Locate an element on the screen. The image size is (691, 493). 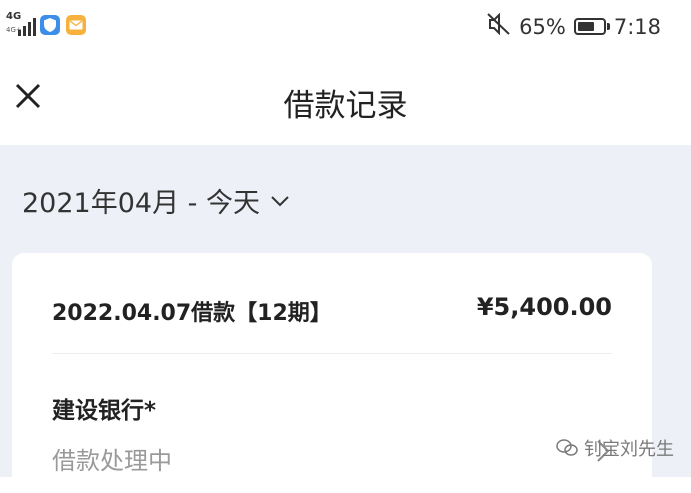
chevron-down-icon is located at coordinates (280, 200).